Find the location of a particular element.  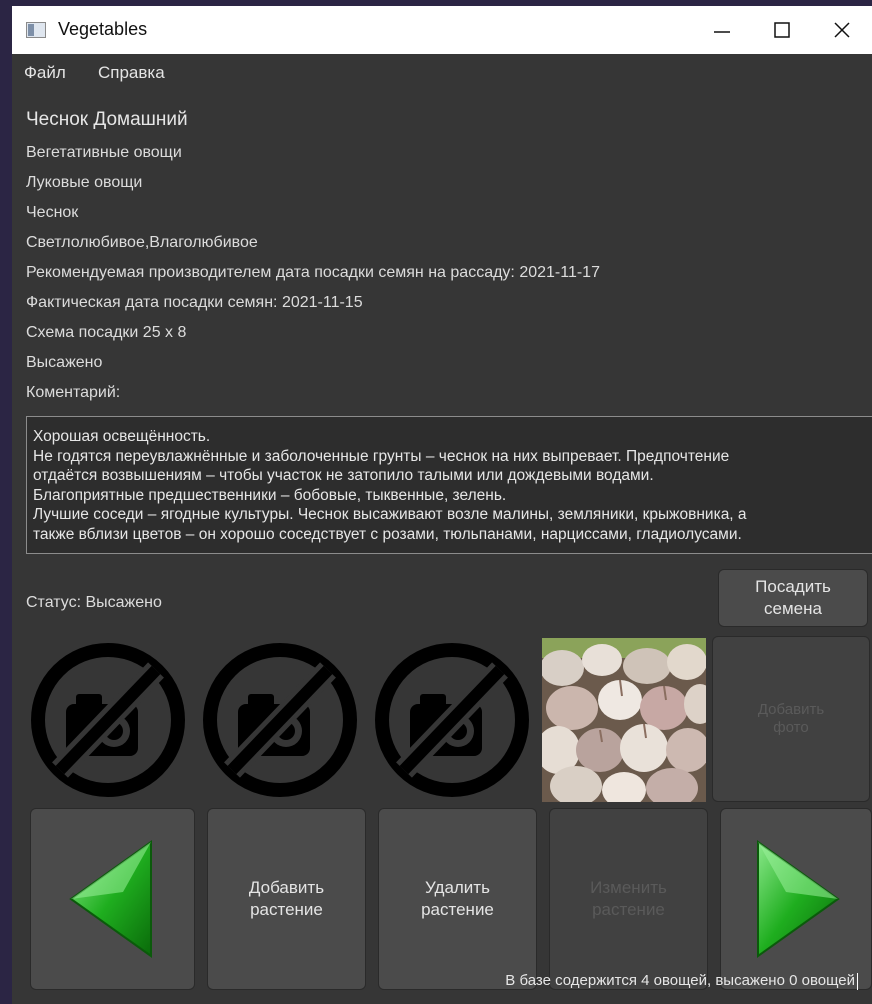

previous-plant-button is located at coordinates (112, 899).